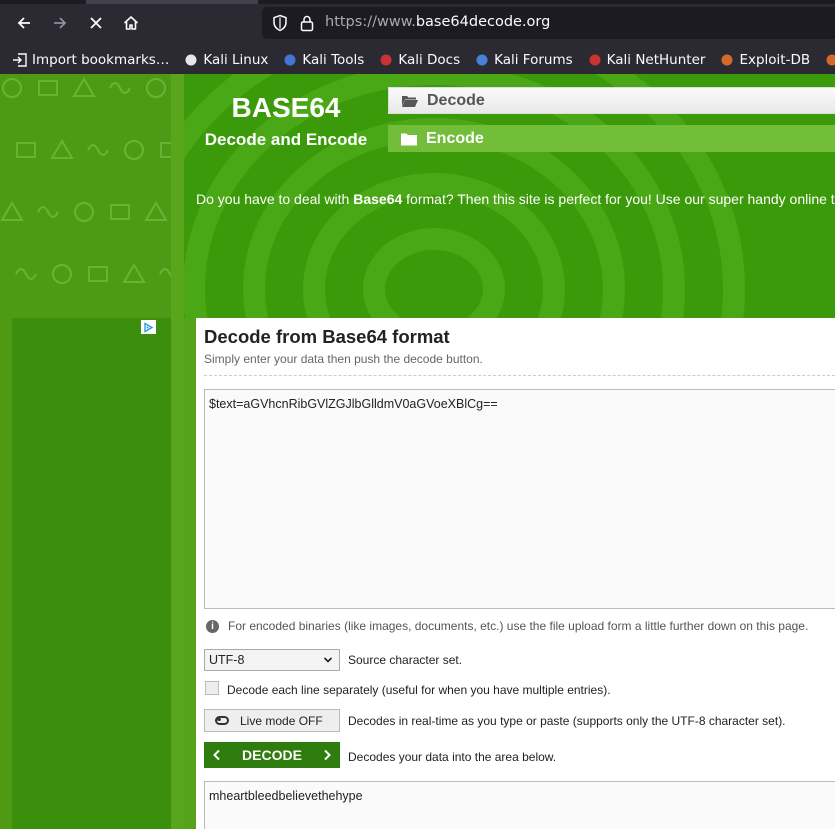 The height and width of the screenshot is (829, 835). What do you see at coordinates (24, 23) in the screenshot?
I see `back-icon` at bounding box center [24, 23].